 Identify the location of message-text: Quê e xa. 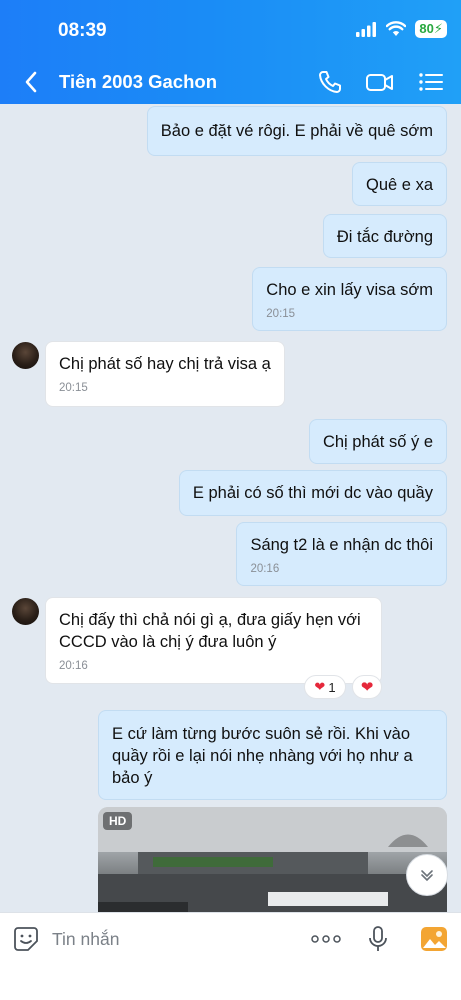
(399, 185).